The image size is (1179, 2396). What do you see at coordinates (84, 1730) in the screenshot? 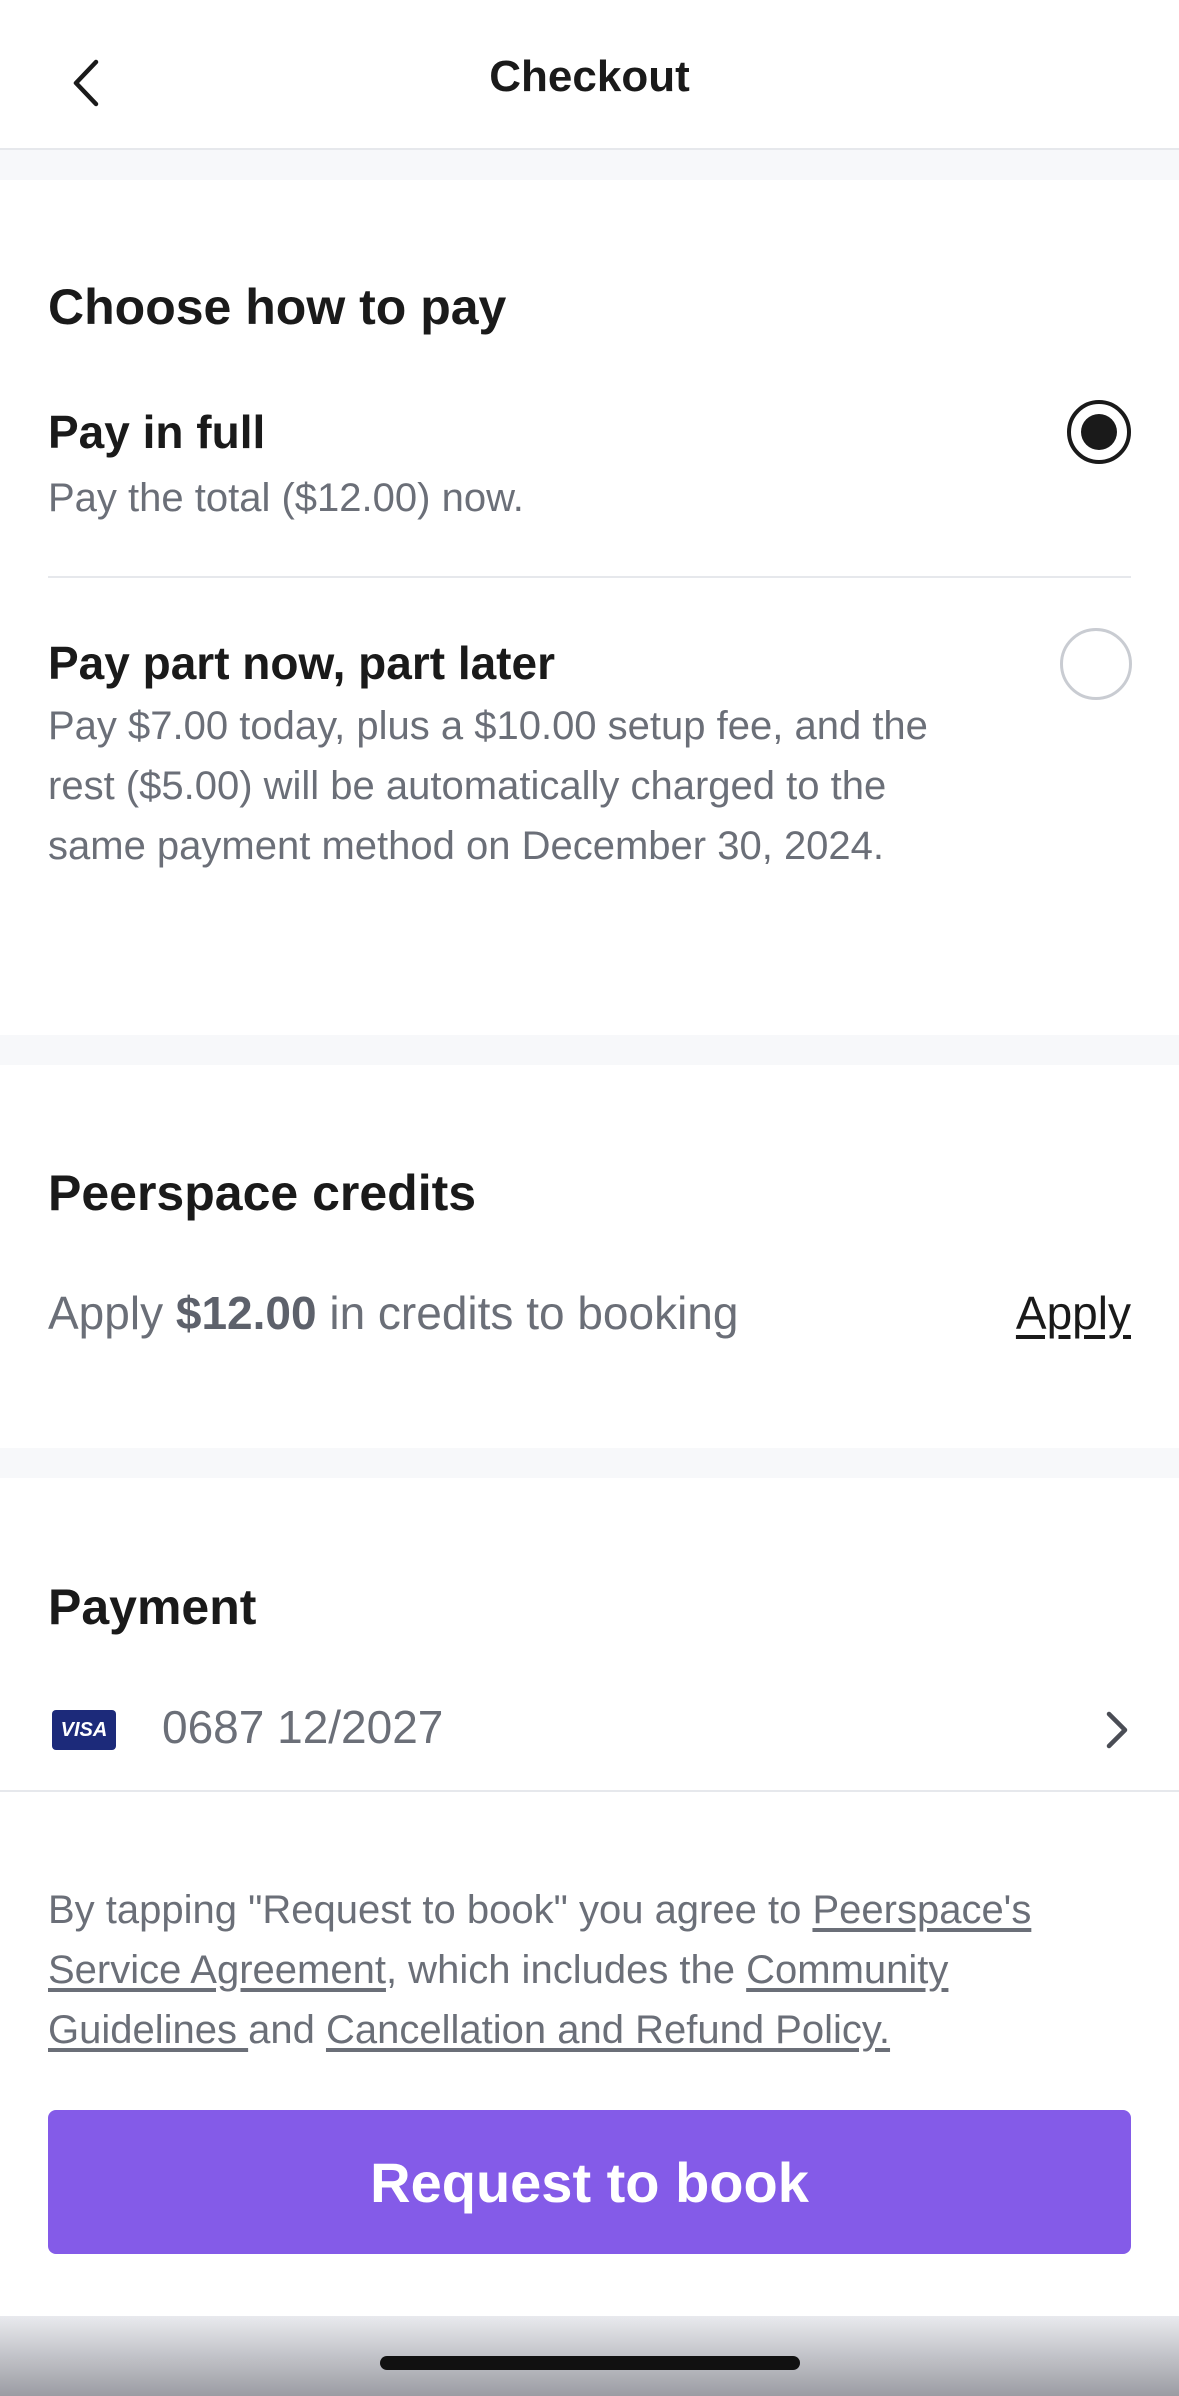
I see `visa-card-icon: VISA` at bounding box center [84, 1730].